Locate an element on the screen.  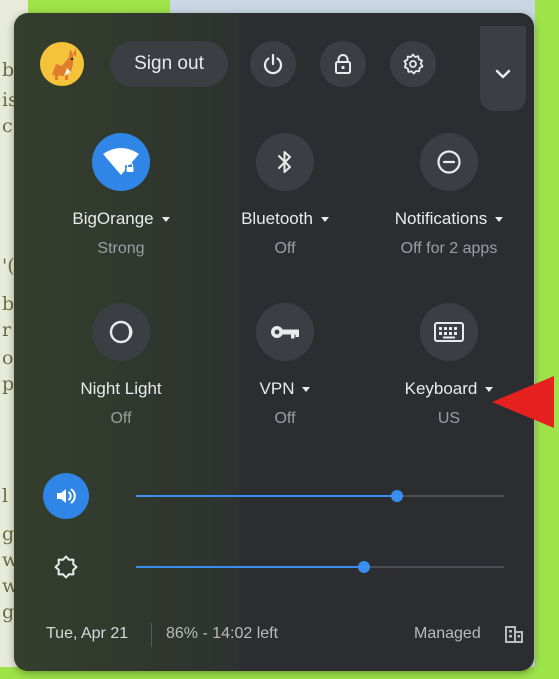
notifications-label: Notifications is located at coordinates (441, 218).